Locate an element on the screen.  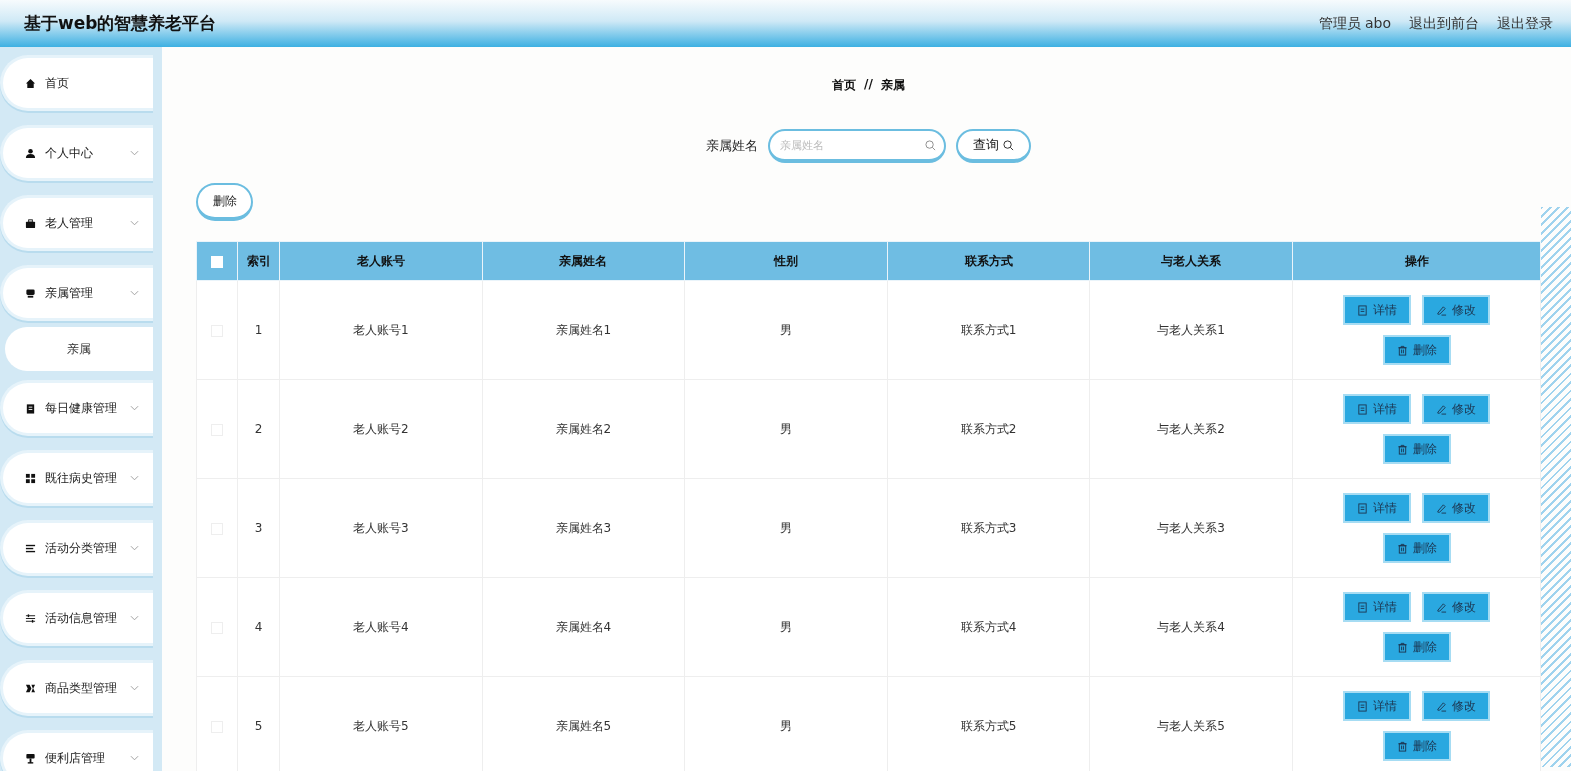
table-header-cell: 性别 is located at coordinates (786, 261).